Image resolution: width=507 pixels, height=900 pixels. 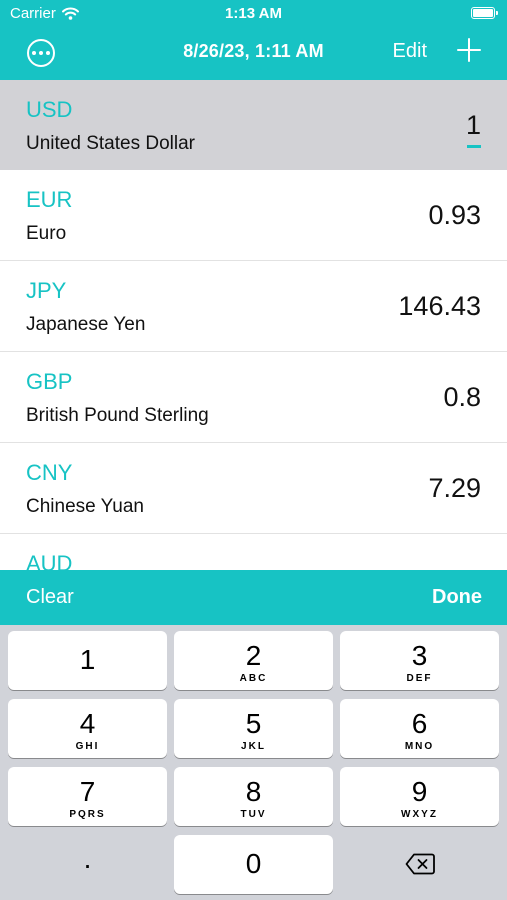 I want to click on currency-value: 146.43, so click(x=439, y=306).